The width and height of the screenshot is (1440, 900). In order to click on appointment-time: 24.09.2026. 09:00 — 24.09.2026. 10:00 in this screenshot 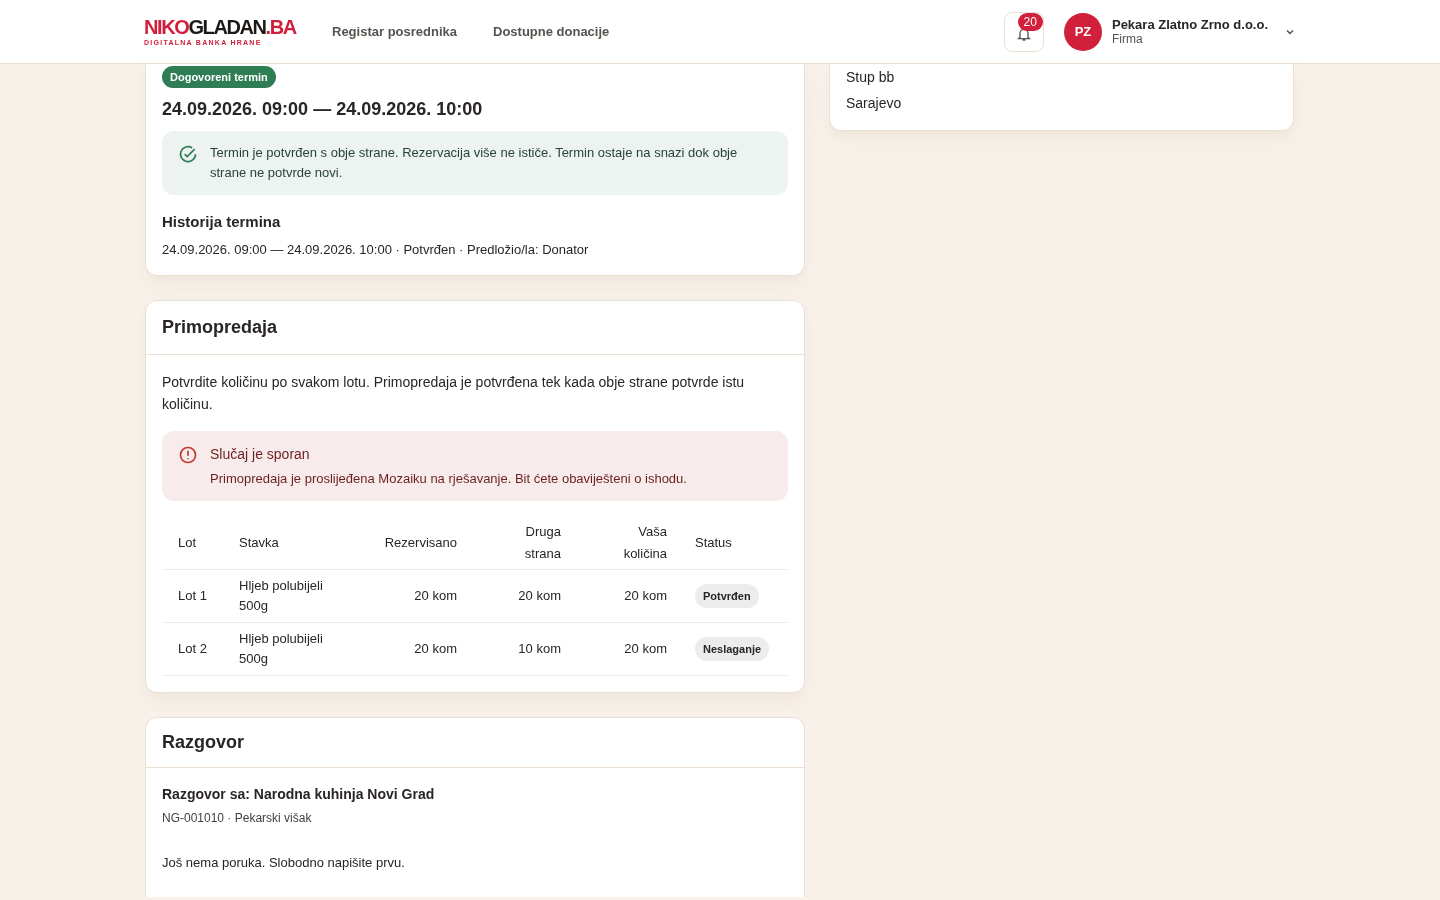, I will do `click(323, 109)`.